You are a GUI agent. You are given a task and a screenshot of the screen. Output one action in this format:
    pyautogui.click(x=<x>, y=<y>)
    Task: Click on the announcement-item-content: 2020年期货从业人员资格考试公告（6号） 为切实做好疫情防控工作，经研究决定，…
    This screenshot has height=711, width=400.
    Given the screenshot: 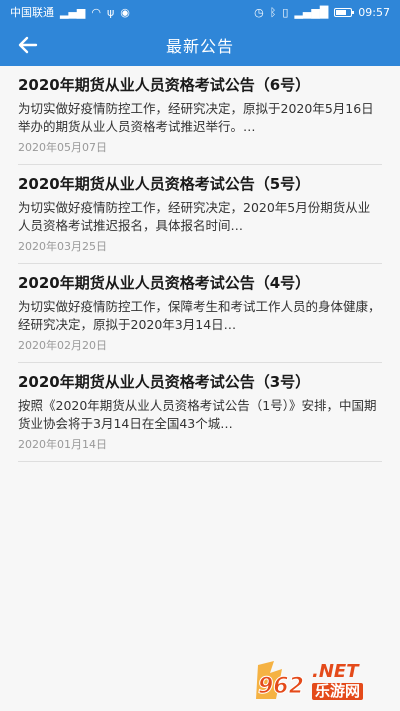 What is the action you would take?
    pyautogui.click(x=200, y=119)
    